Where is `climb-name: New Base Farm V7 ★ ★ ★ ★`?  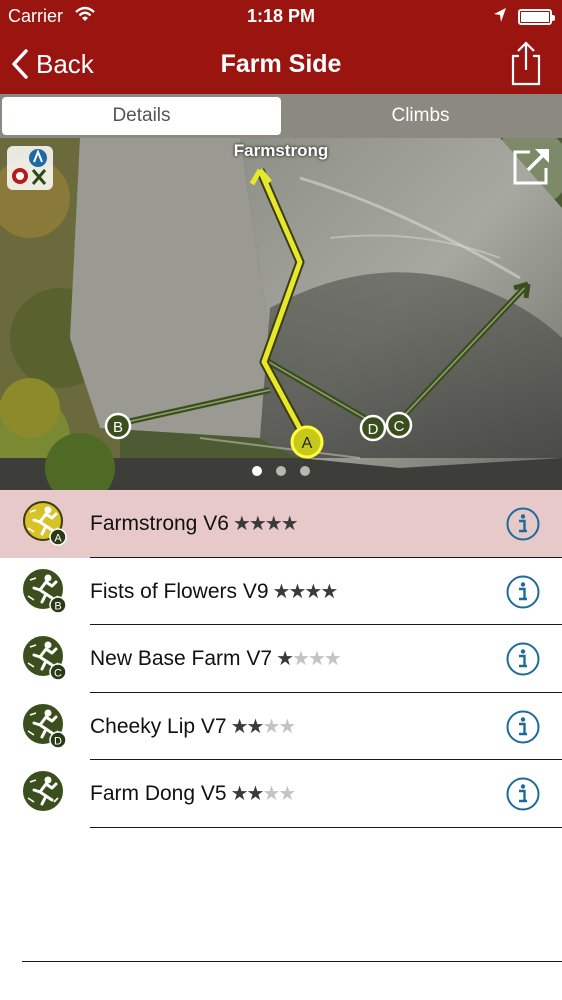
climb-name: New Base Farm V7 ★ ★ ★ ★ is located at coordinates (216, 659).